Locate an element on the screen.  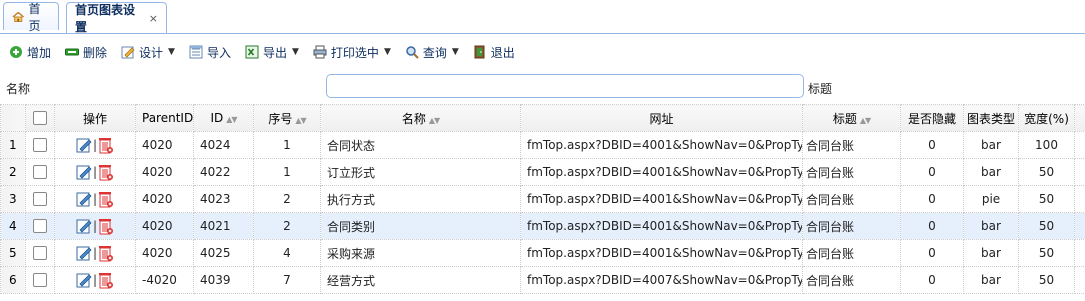
col-header-chart-type: 图表类型 is located at coordinates (991, 118).